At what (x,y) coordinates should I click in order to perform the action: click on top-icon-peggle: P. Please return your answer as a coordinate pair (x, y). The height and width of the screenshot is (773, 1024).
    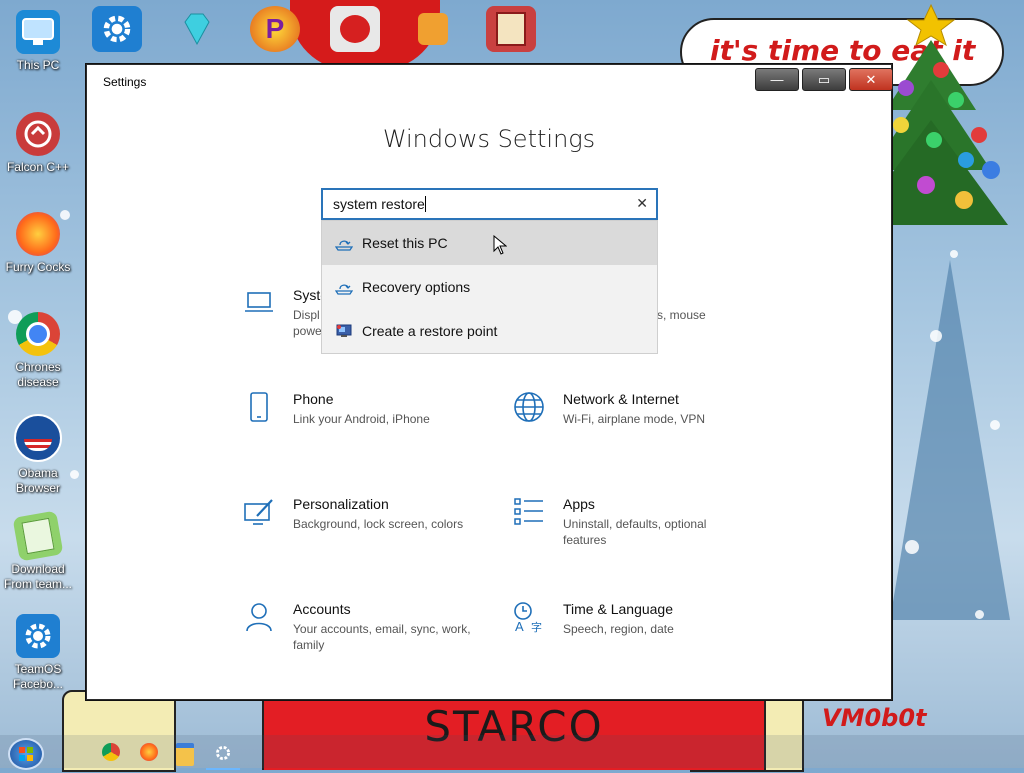
    Looking at the image, I should click on (275, 29).